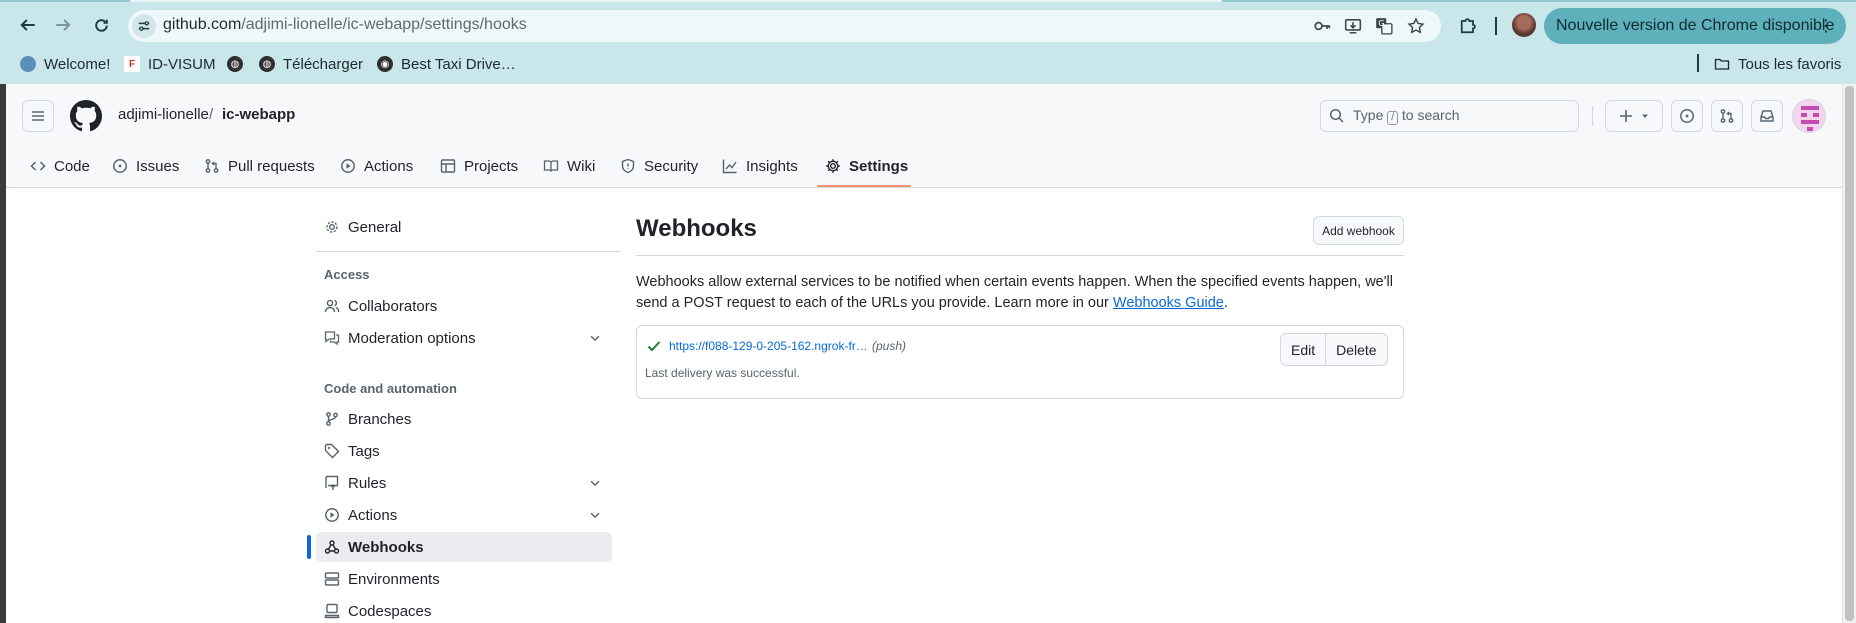  Describe the element at coordinates (448, 166) in the screenshot. I see `table-icon` at that location.